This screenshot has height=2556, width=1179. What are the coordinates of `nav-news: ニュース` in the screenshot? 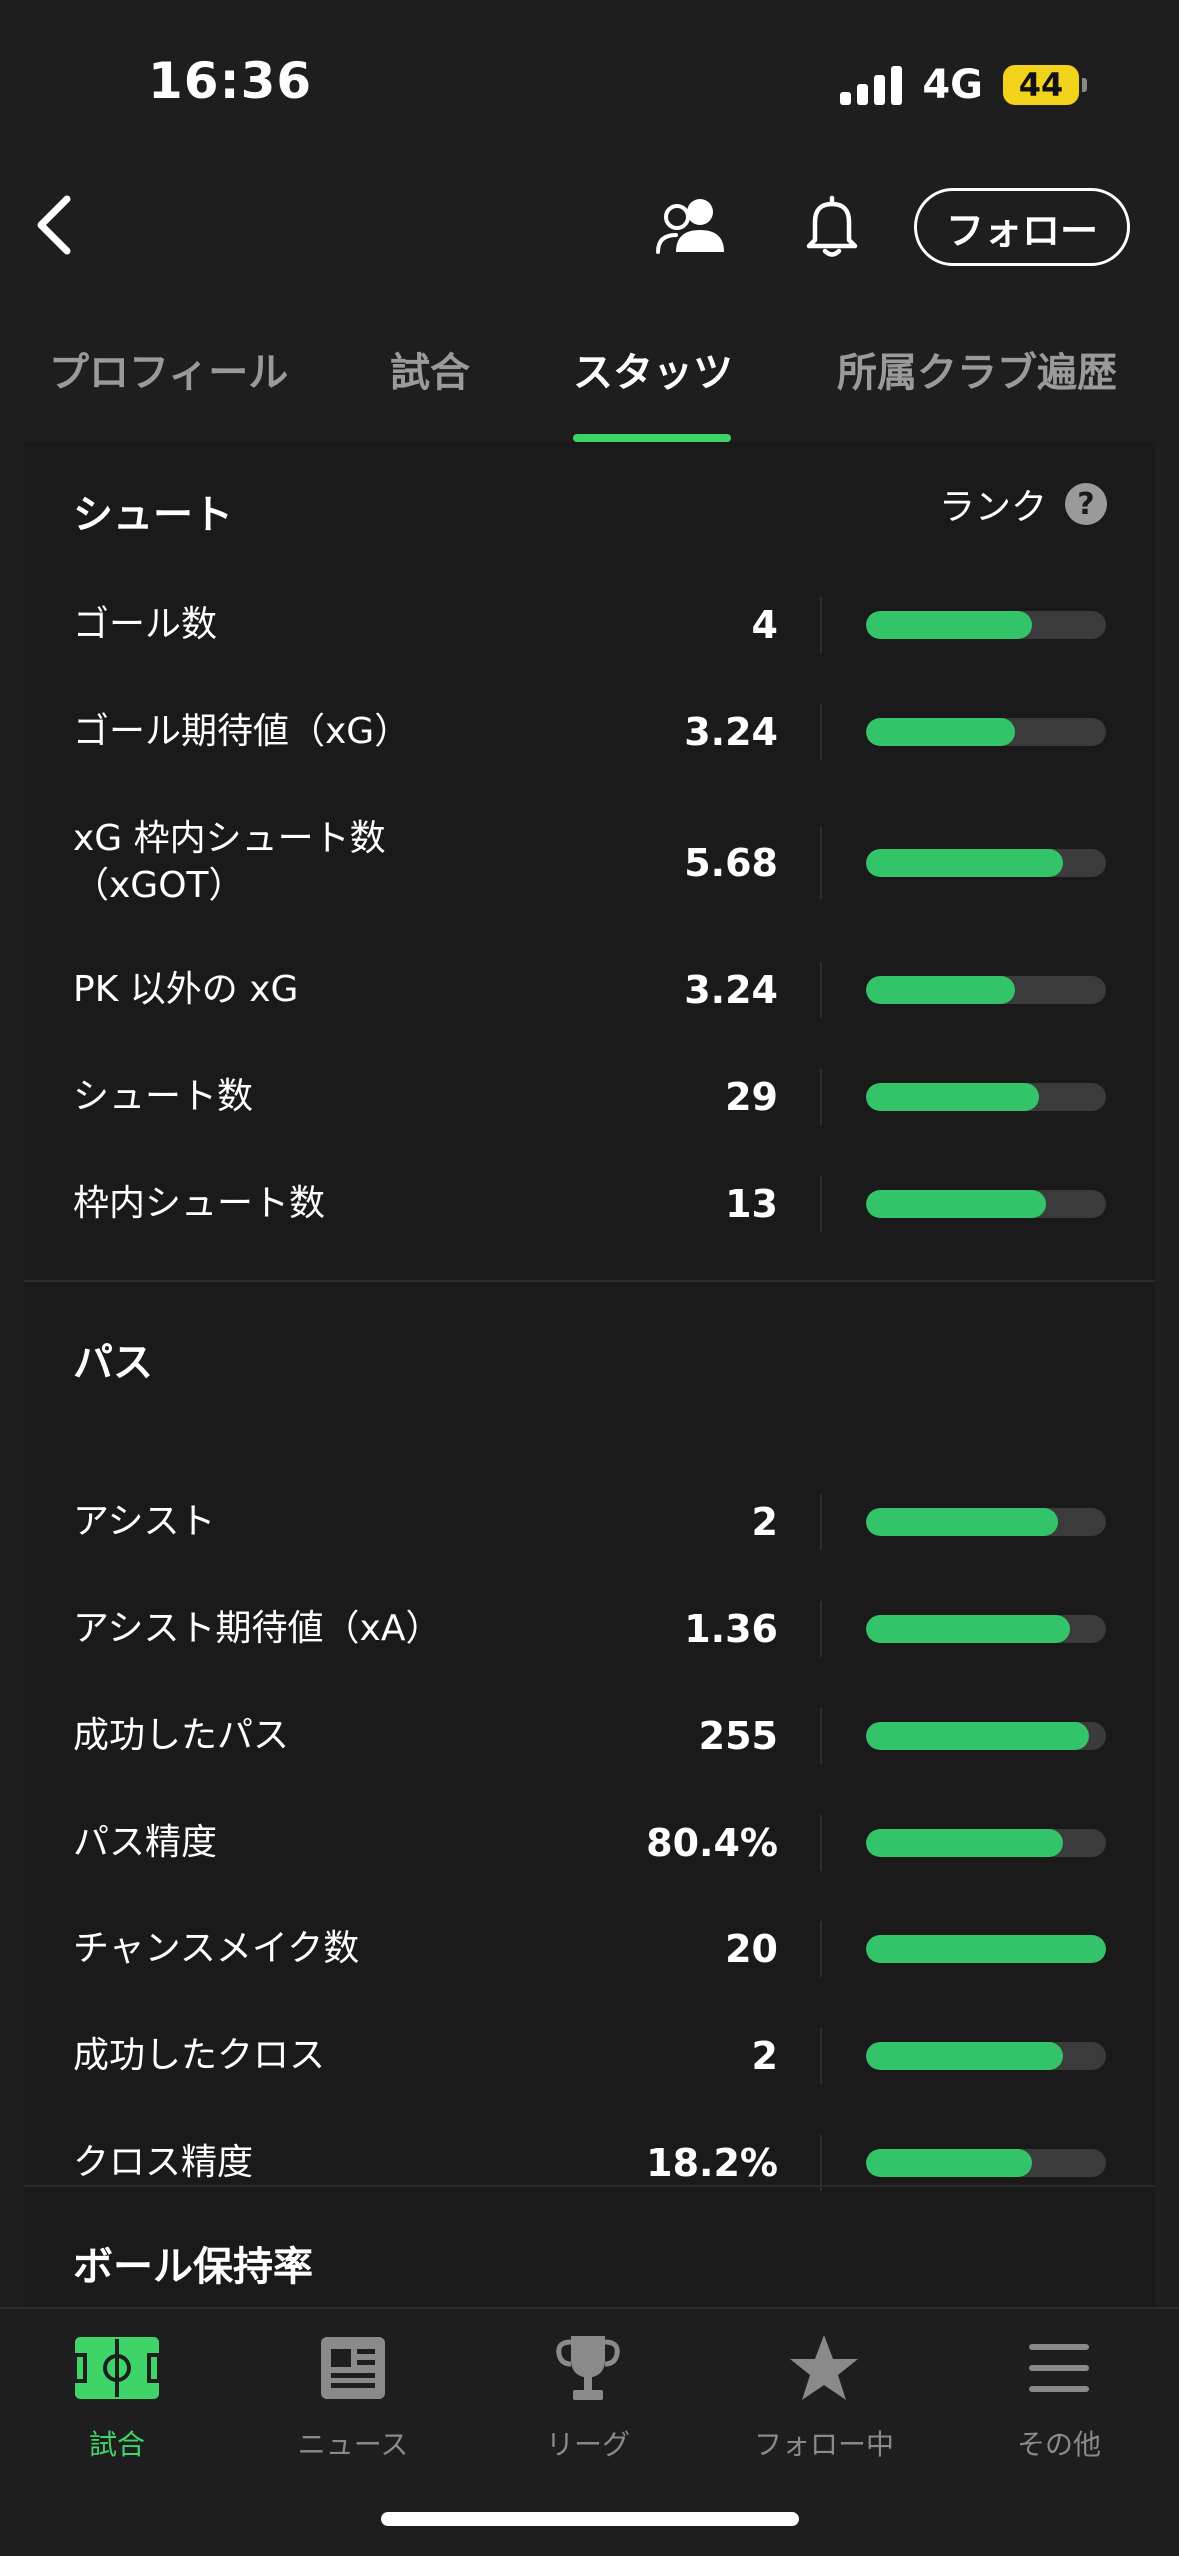 It's located at (353, 2399).